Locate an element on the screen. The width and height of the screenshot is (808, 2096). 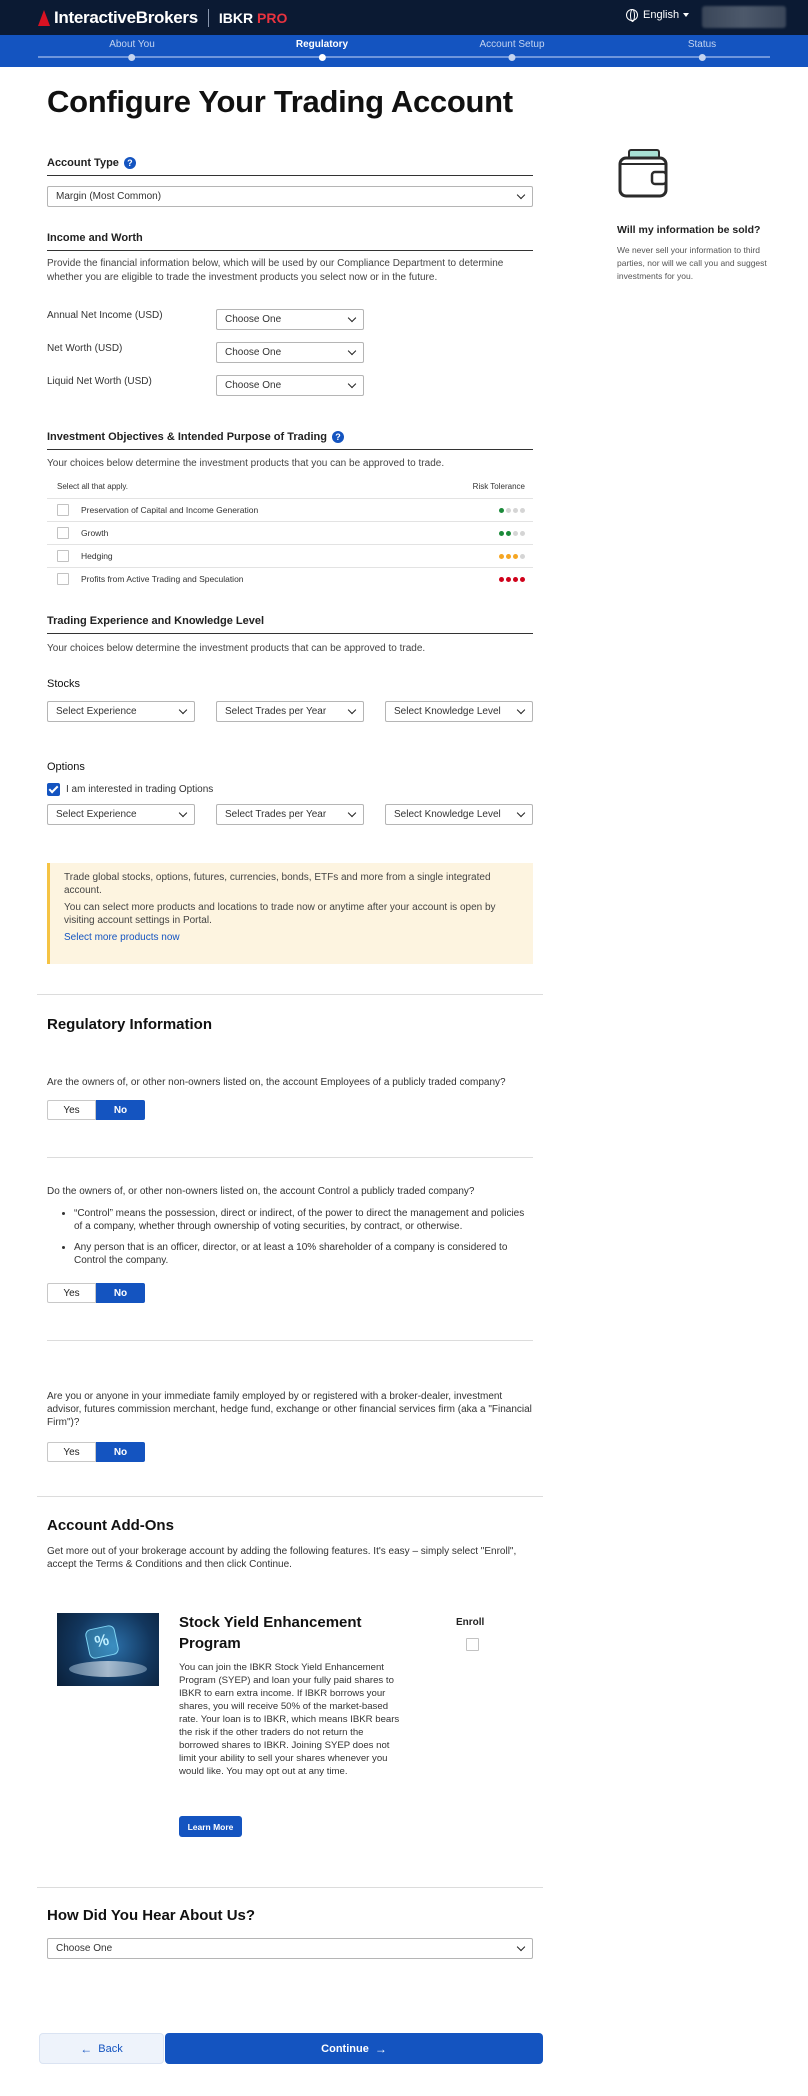
brand-logo: InteractiveBrokers IBKR PRO is located at coordinates (161, 18).